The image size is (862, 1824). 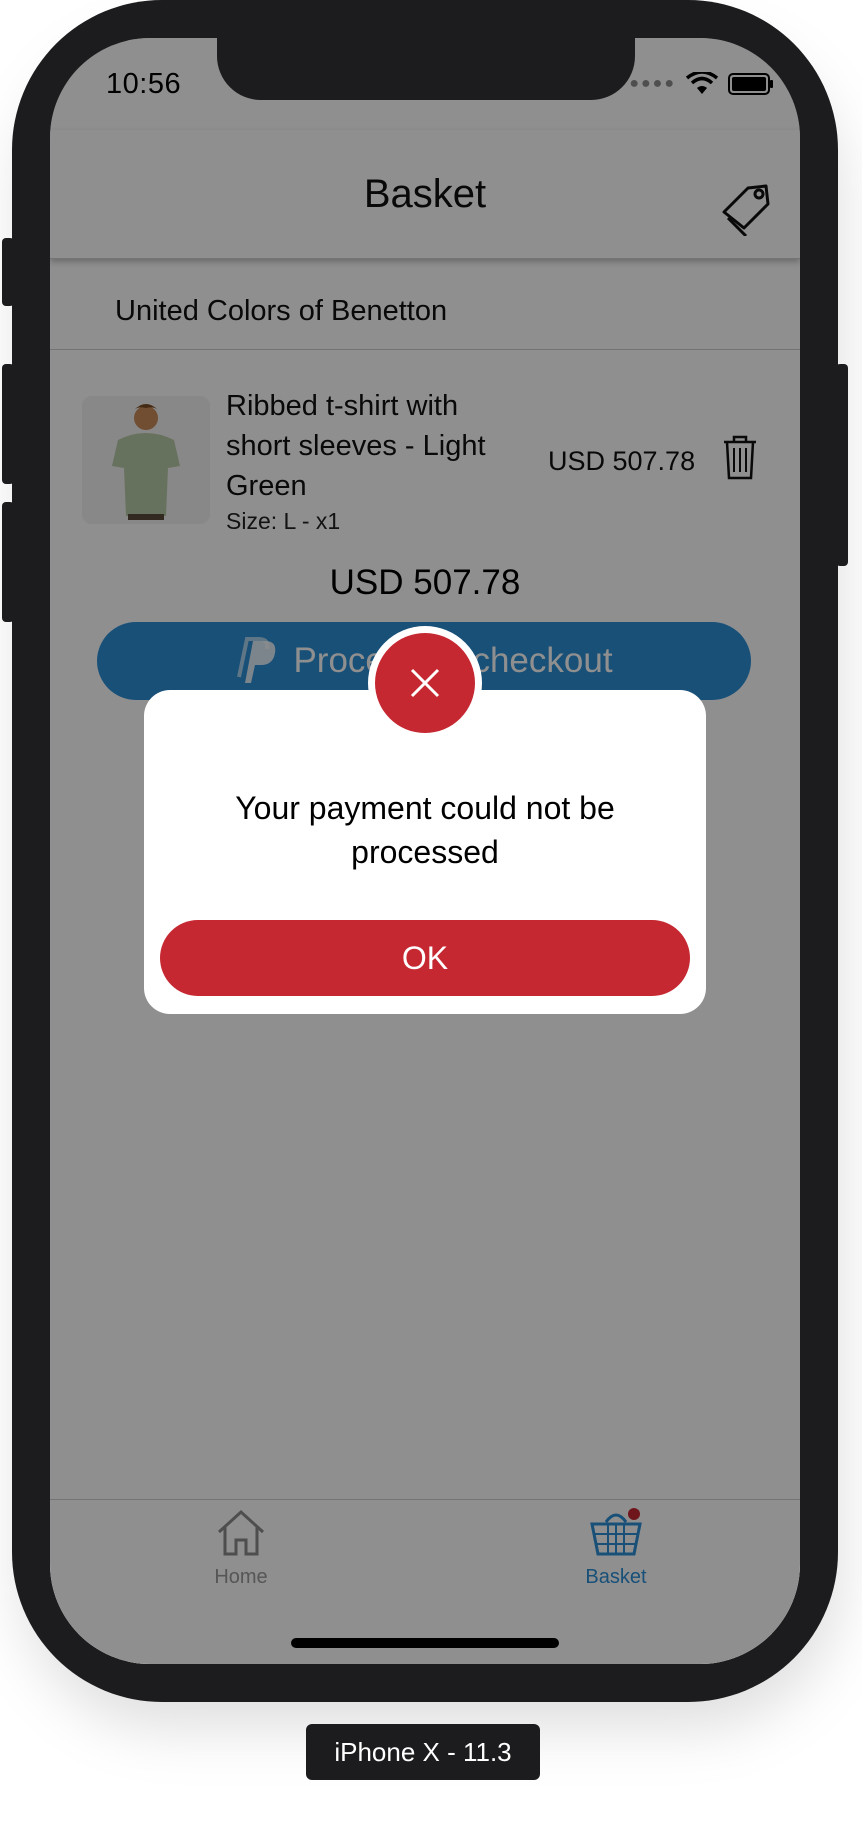 I want to click on alert-badge, so click(x=425, y=683).